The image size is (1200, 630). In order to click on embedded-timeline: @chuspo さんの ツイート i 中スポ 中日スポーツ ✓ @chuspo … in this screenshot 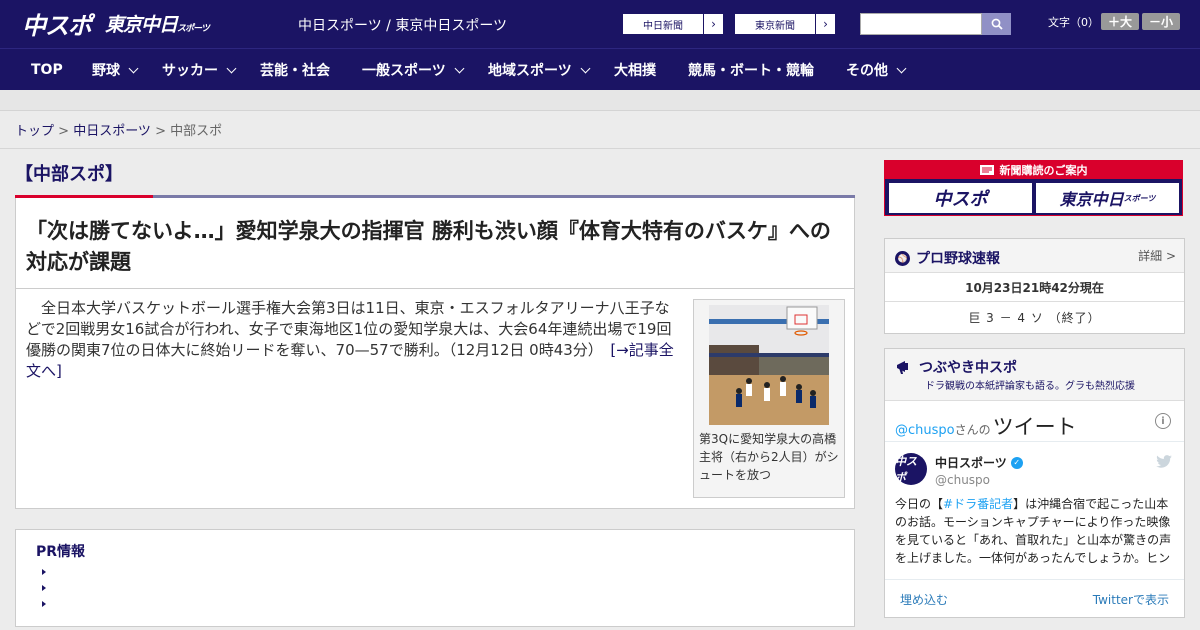, I will do `click(1034, 490)`.